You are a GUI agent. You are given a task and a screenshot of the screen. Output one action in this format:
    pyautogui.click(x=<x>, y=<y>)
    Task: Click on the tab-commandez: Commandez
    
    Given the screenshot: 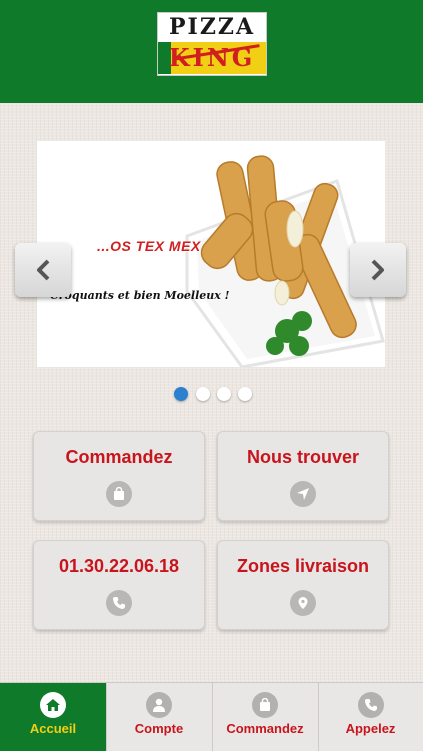 What is the action you would take?
    pyautogui.click(x=265, y=717)
    